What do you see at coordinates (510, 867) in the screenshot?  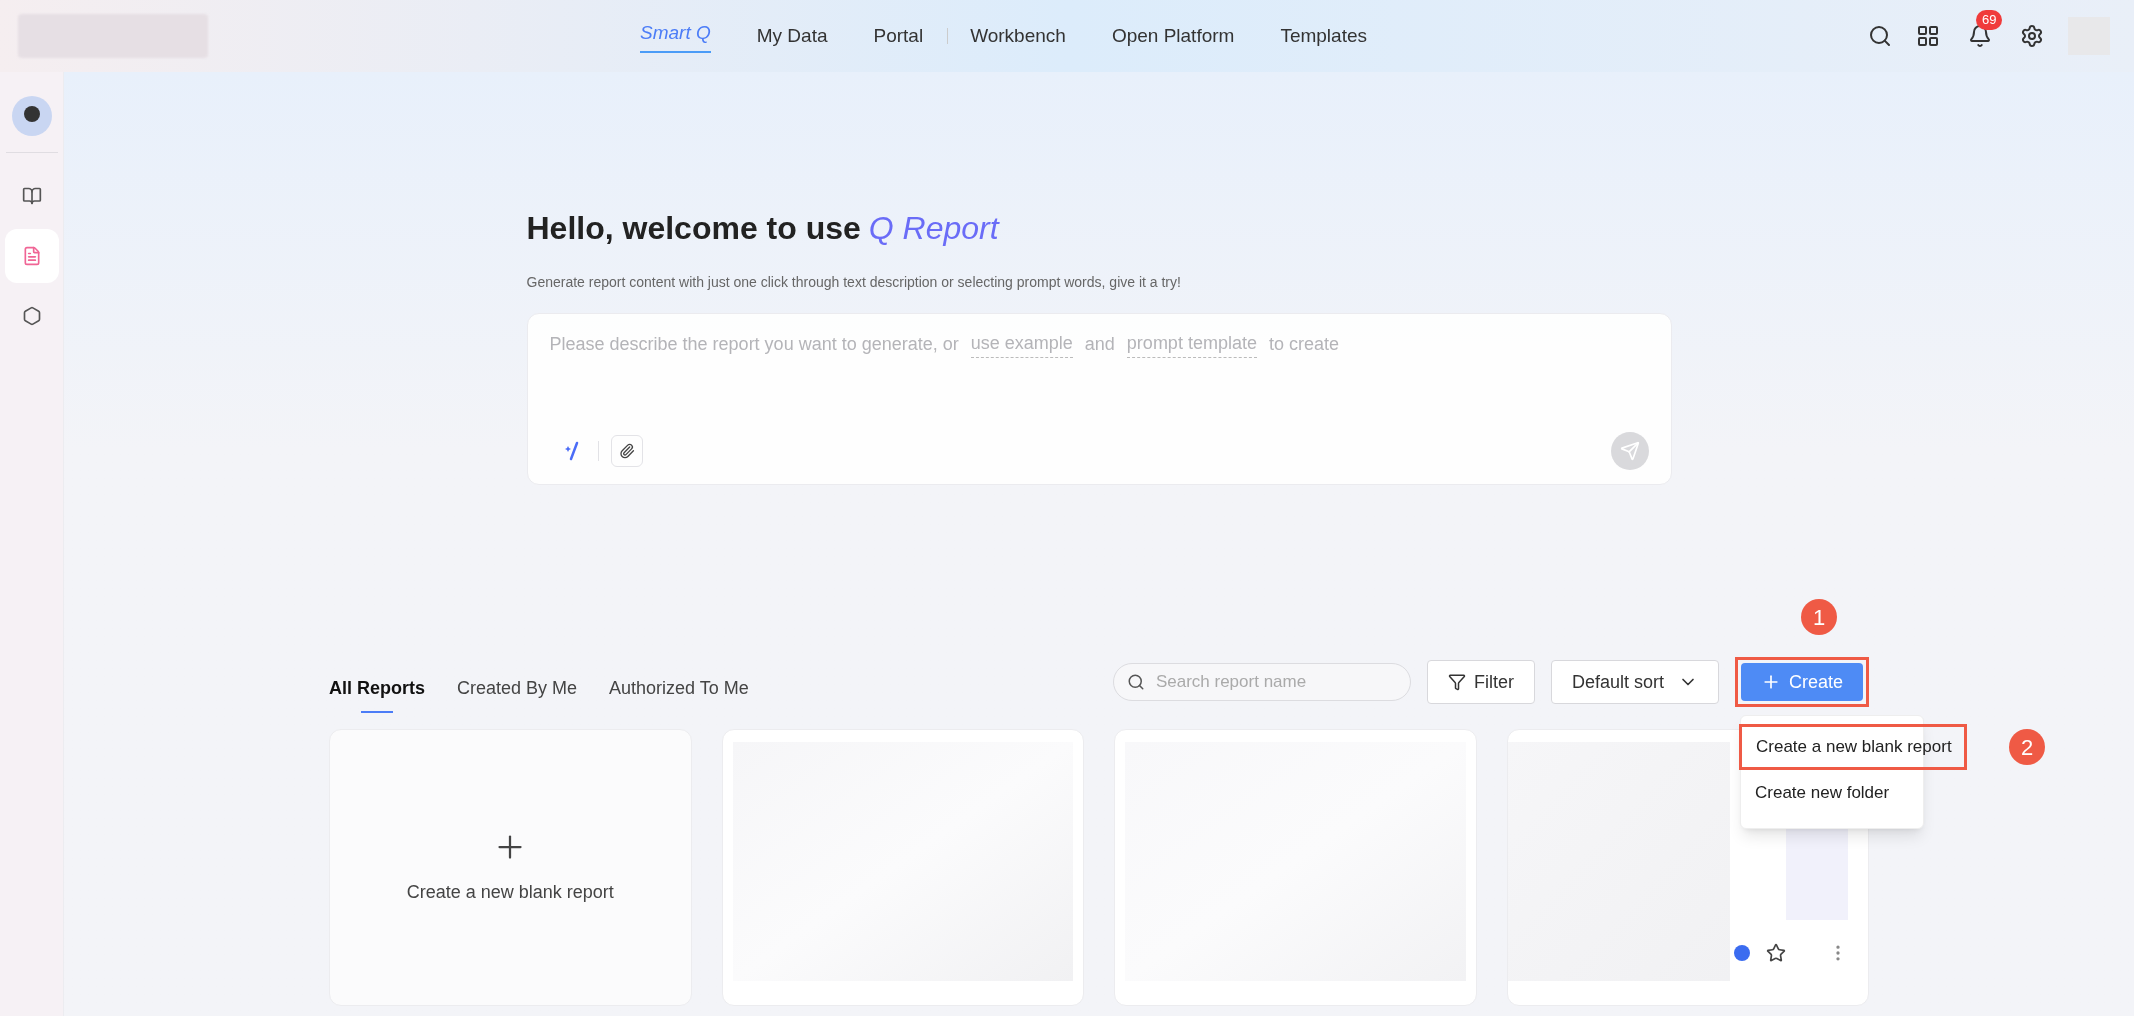 I see `new-report-card: Create a new blank report` at bounding box center [510, 867].